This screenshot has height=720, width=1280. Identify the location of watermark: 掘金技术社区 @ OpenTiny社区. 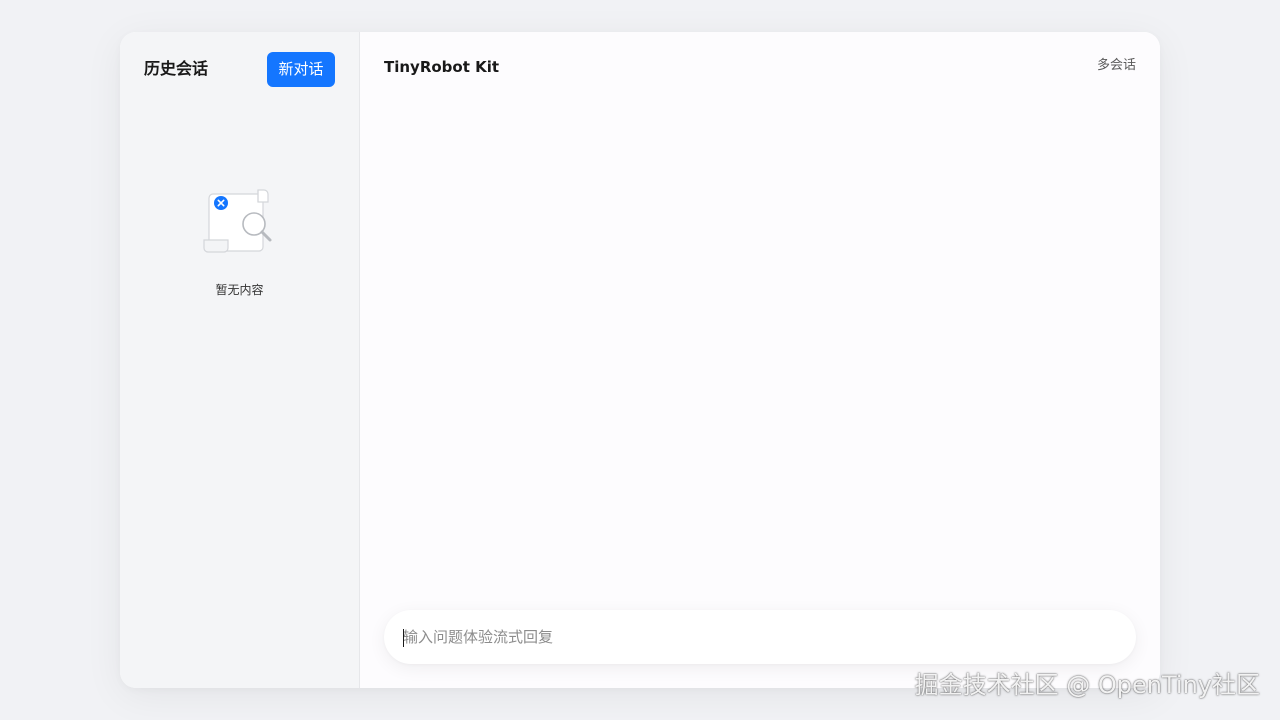
(1087, 685).